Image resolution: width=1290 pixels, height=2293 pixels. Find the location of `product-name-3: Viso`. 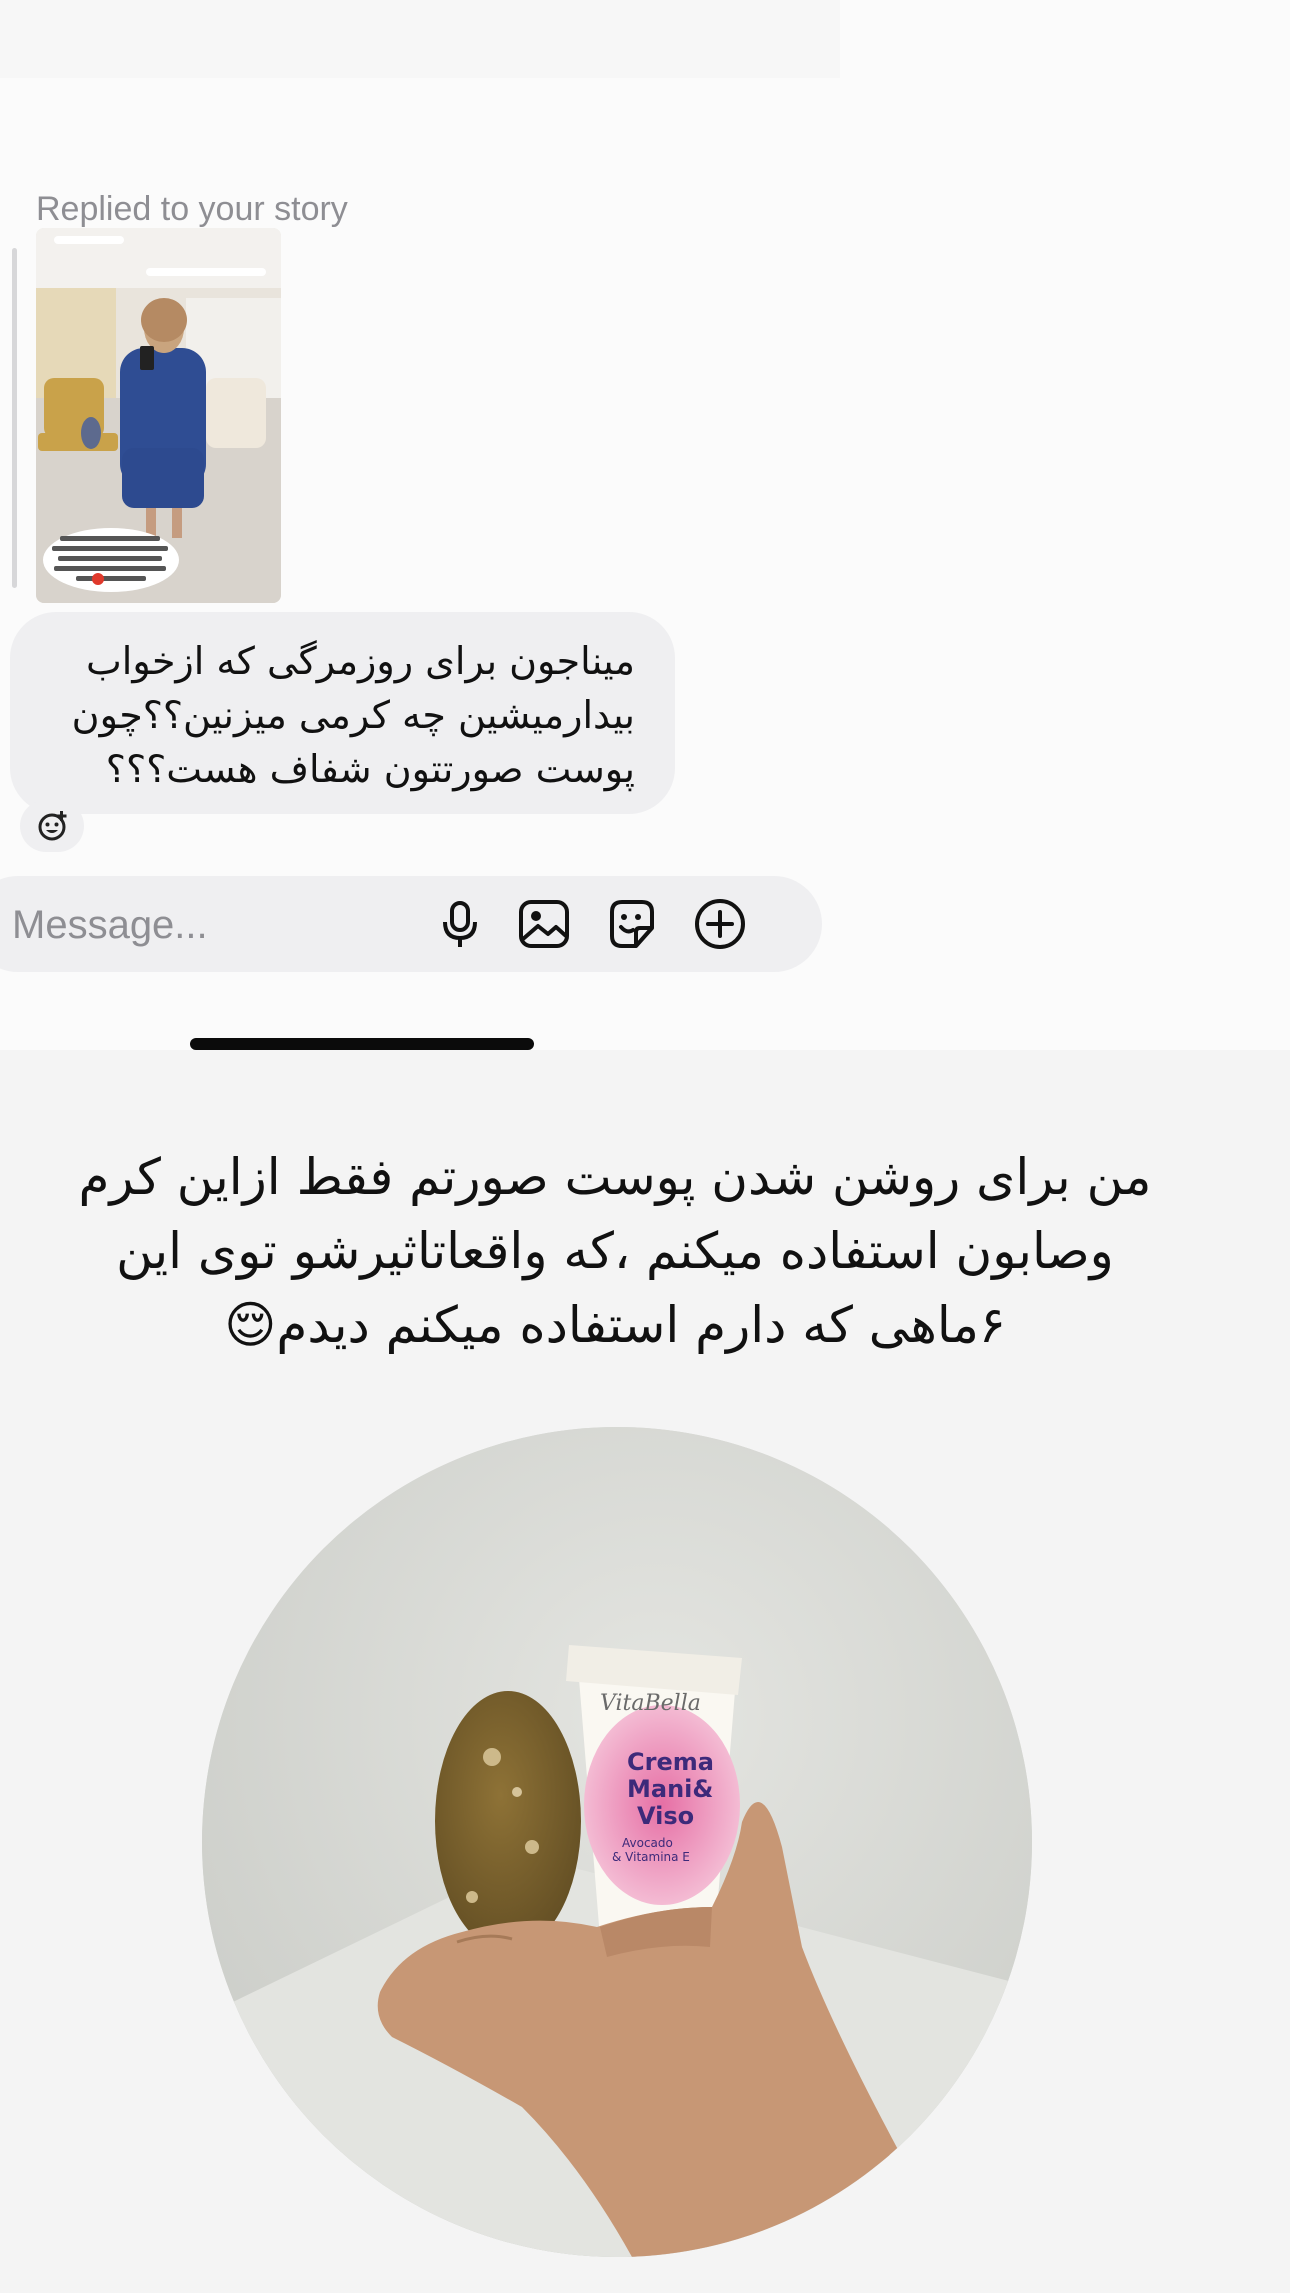

product-name-3: Viso is located at coordinates (665, 1816).